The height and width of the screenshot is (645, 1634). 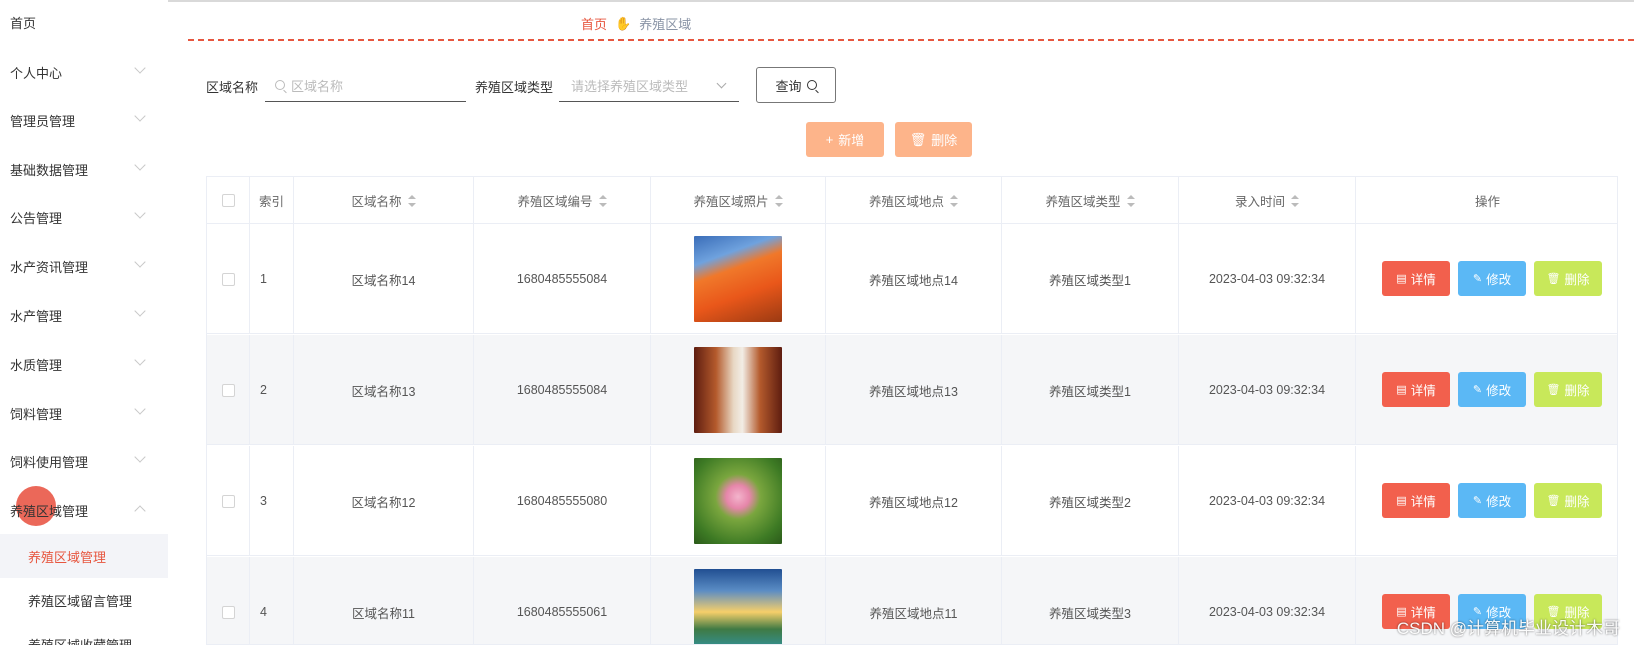 What do you see at coordinates (562, 279) in the screenshot?
I see `cell-code: 1680485555084` at bounding box center [562, 279].